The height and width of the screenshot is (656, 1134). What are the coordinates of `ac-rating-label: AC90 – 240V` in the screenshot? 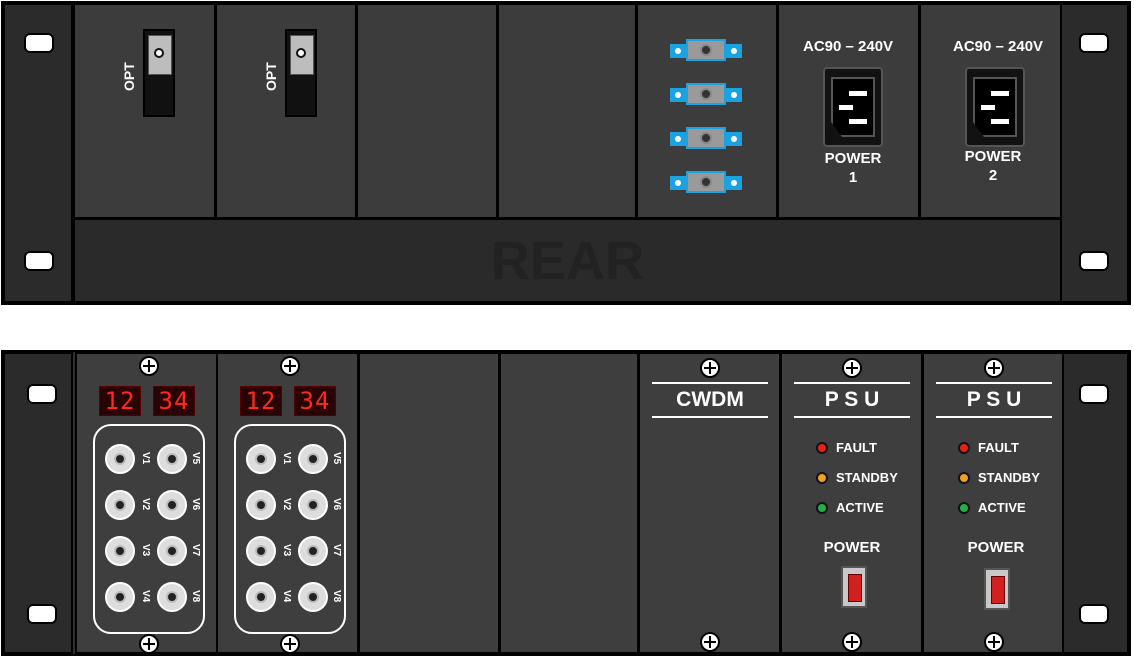 It's located at (998, 46).